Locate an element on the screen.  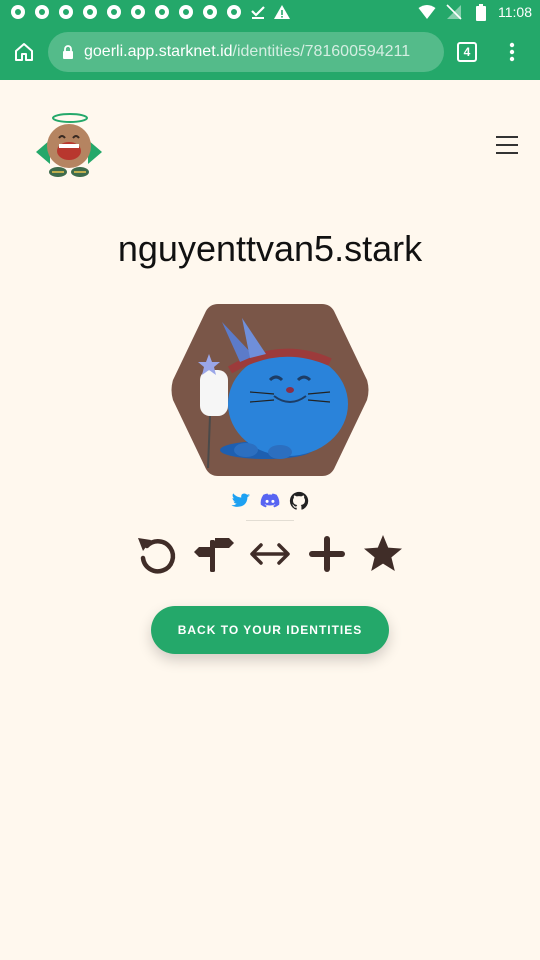
status-bar: 11:08 is located at coordinates (270, 12).